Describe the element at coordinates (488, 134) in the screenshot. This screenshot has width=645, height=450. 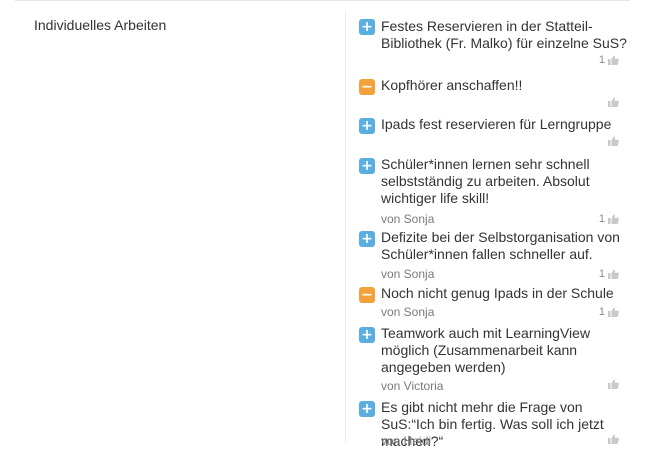
I see `argument-item: + Ipads fest reservieren für Lerngruppe` at that location.